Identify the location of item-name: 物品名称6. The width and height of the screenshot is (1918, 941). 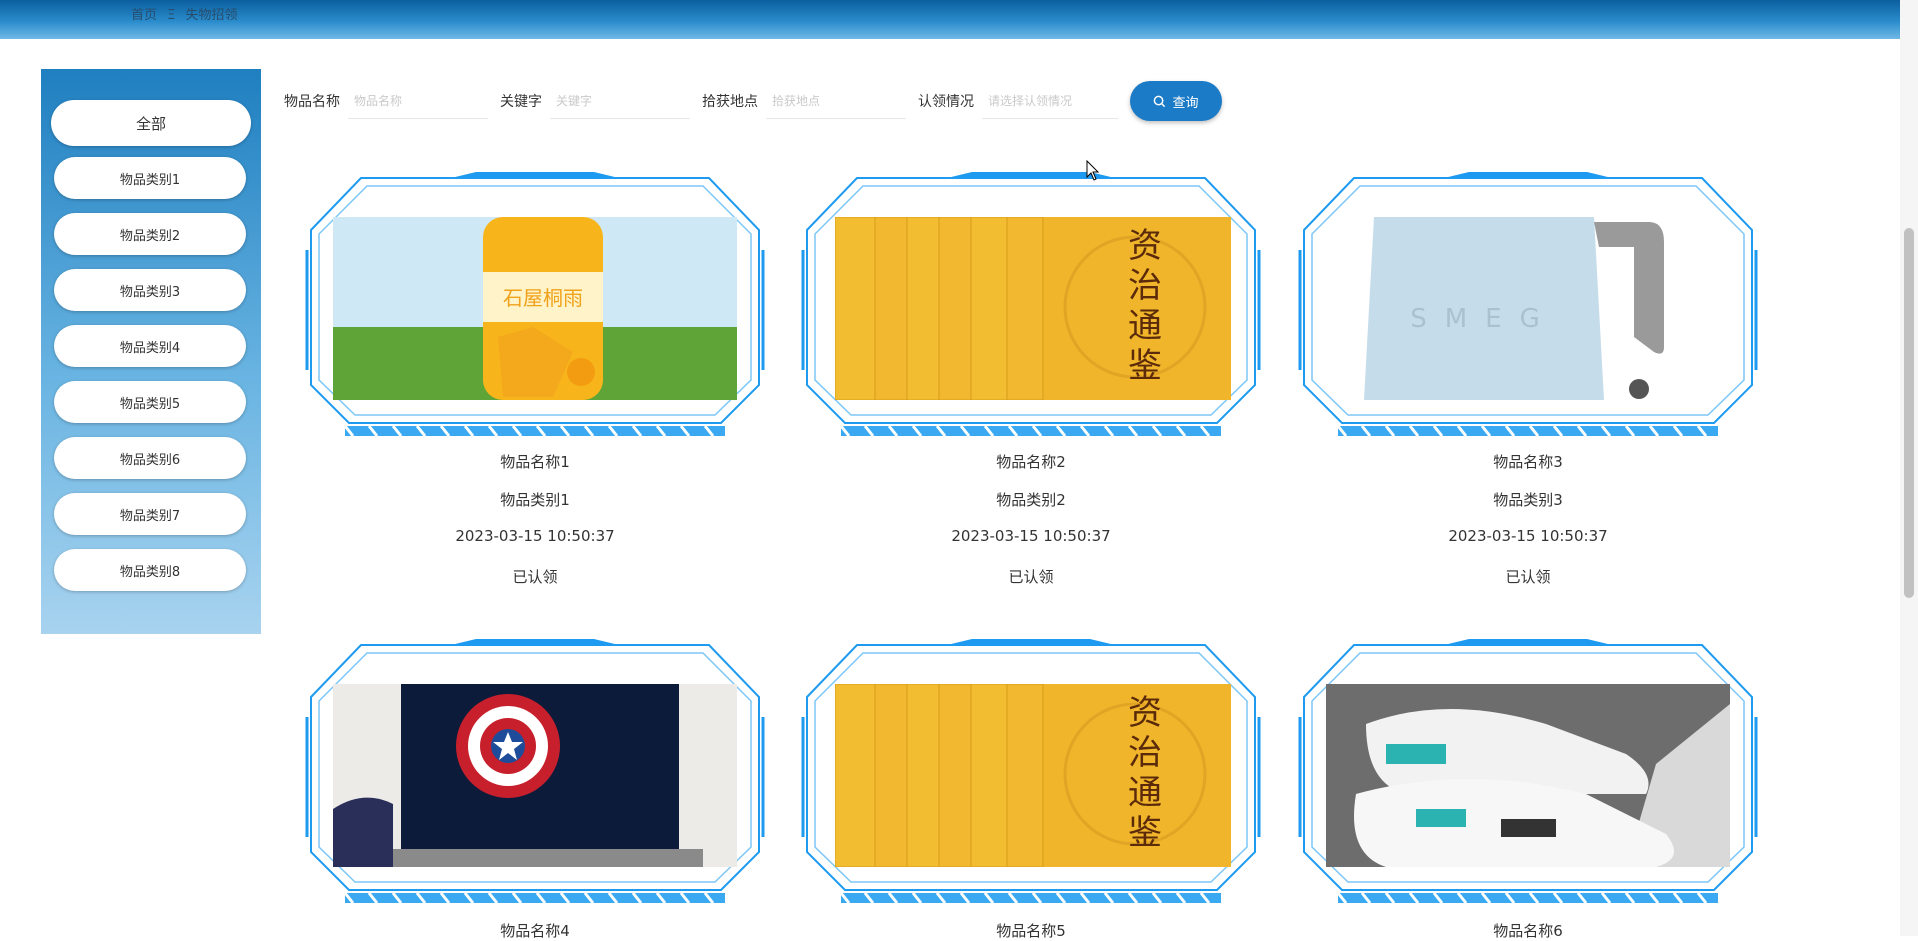
(1528, 931).